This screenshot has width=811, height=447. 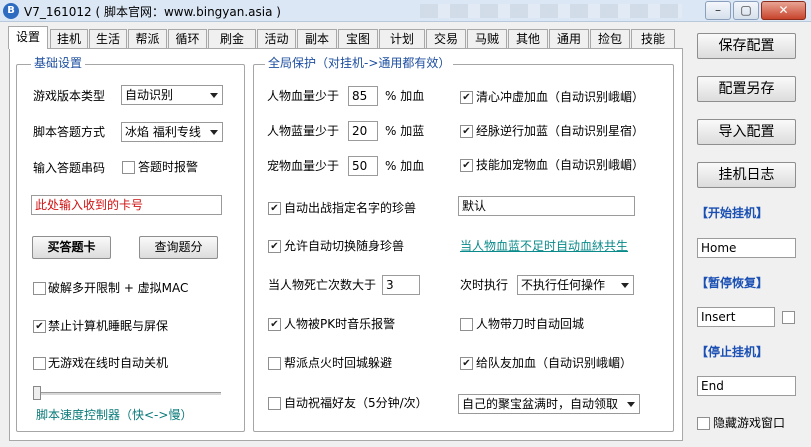 I want to click on exec-label: 次时执行, so click(x=484, y=285).